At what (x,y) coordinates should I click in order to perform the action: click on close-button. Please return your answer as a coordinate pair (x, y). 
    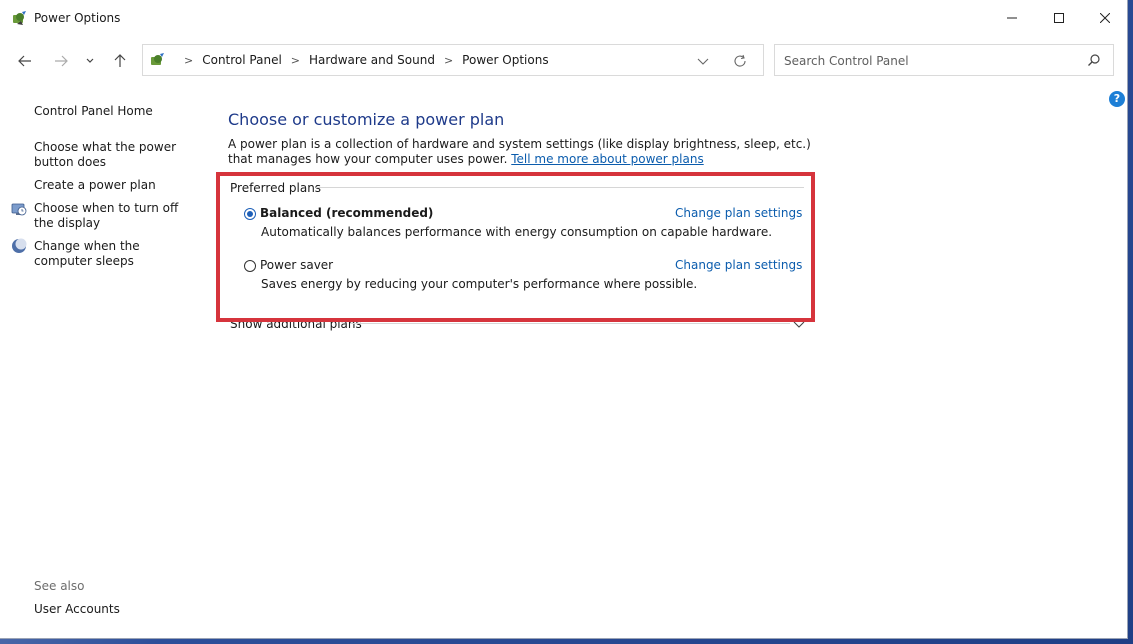
    Looking at the image, I should click on (1104, 18).